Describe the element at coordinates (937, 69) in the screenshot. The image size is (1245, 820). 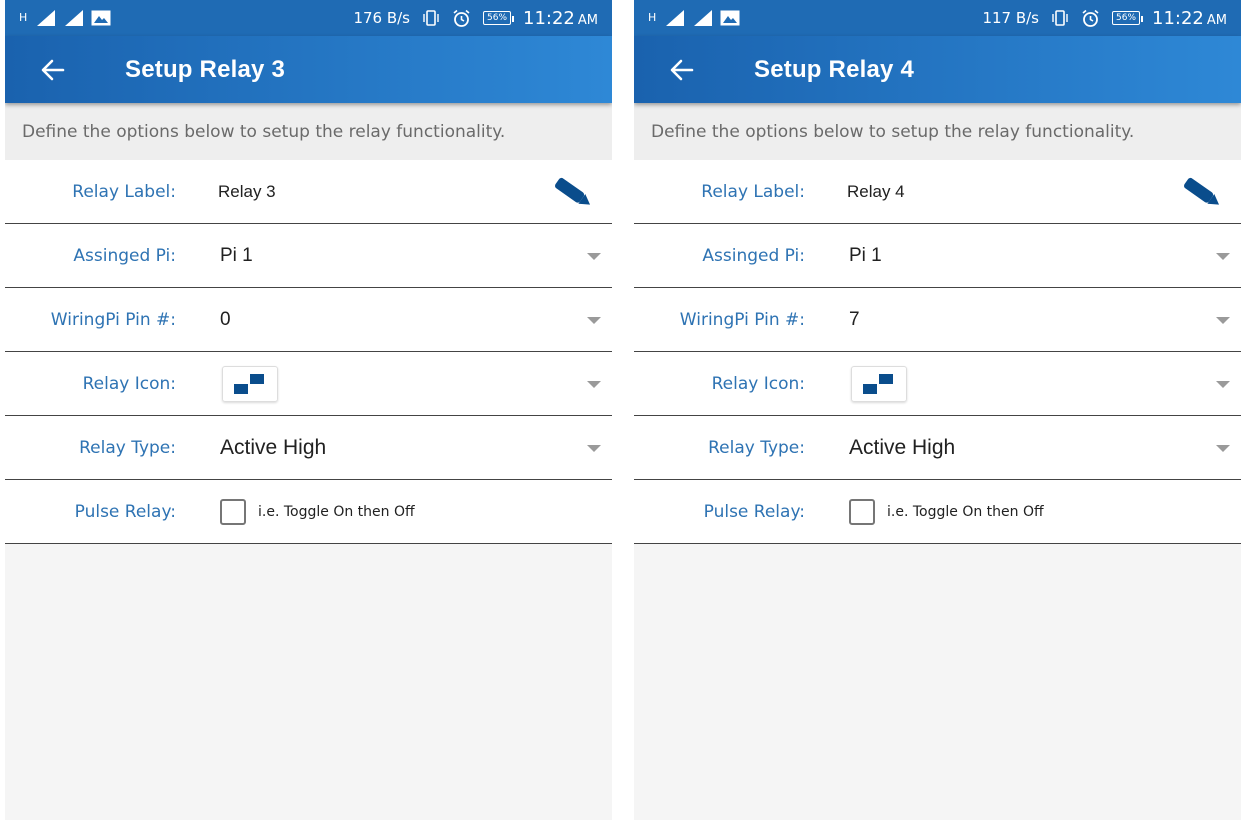
I see `app-toolbar: Setup Relay 4` at that location.